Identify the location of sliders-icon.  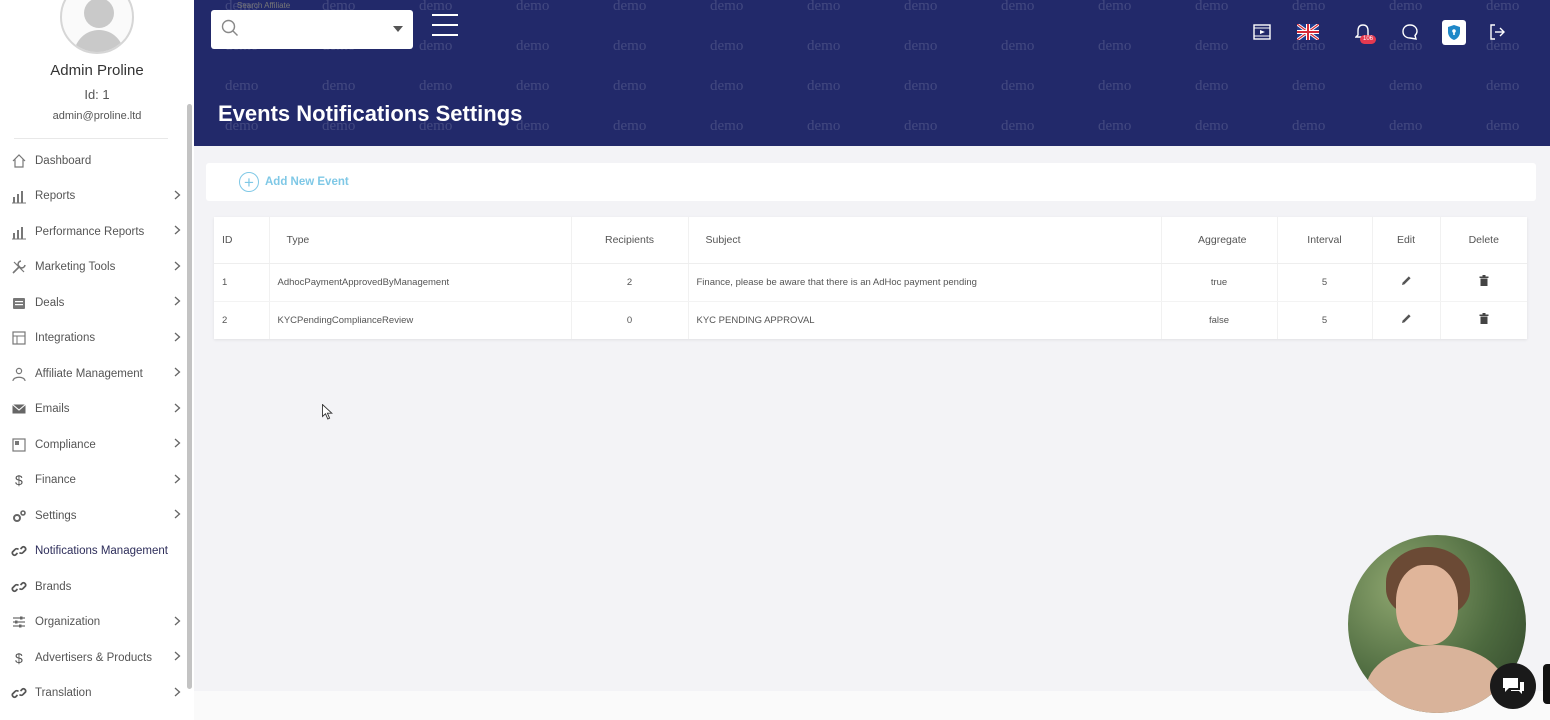
(19, 622).